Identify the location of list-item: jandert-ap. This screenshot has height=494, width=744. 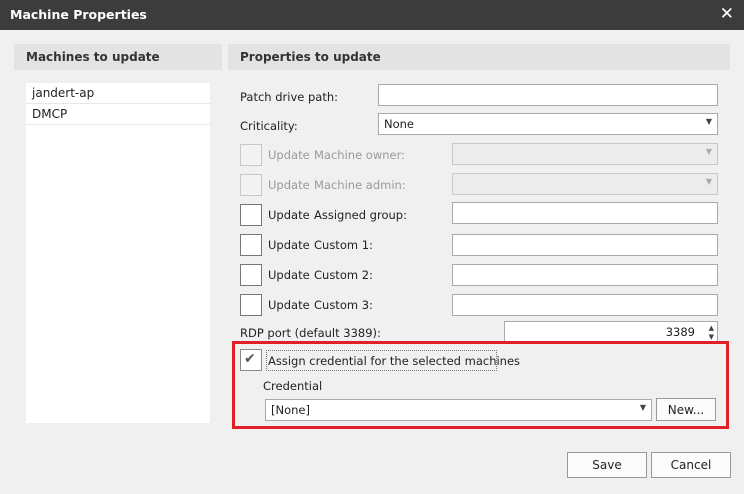
(118, 93).